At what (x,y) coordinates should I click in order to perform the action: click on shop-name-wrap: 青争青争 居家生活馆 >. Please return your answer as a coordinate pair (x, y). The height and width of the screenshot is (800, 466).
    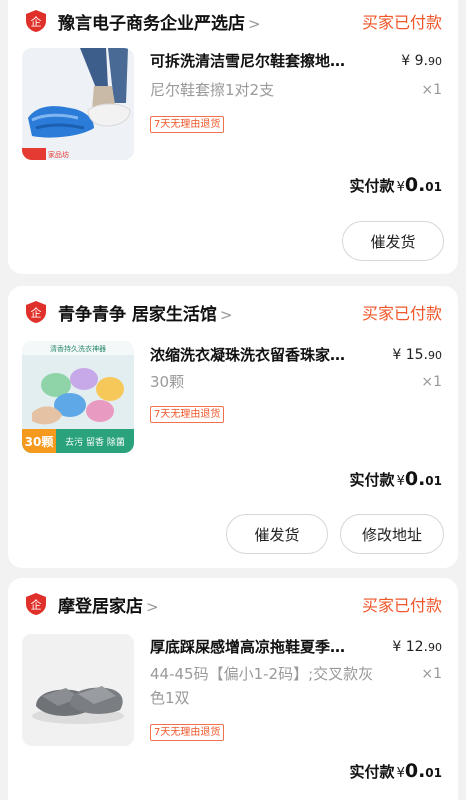
    Looking at the image, I should click on (145, 312).